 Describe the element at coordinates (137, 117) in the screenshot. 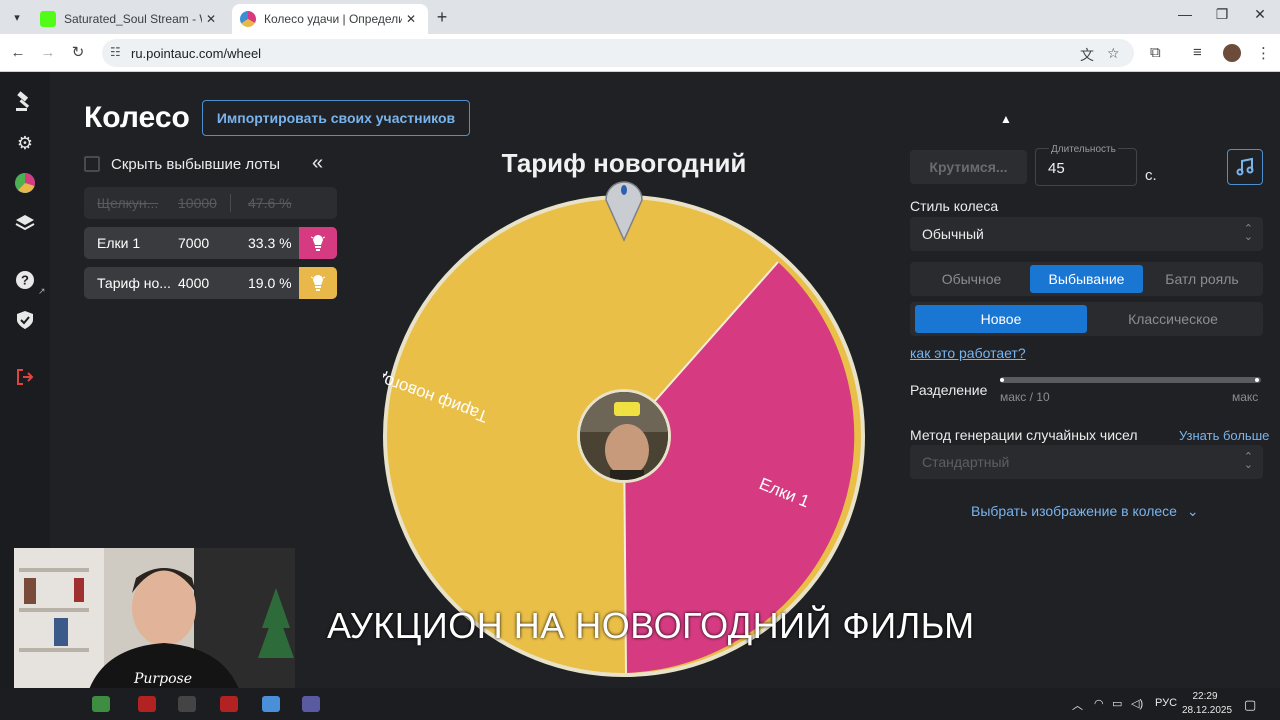

I see `page-title: Колесо` at that location.